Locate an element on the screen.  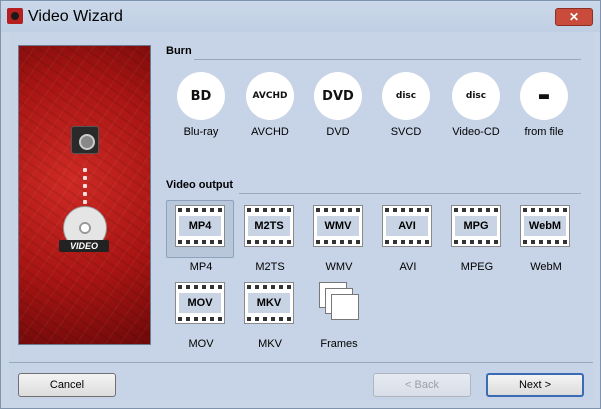
video-output-frames: Frames is located at coordinates (338, 313).